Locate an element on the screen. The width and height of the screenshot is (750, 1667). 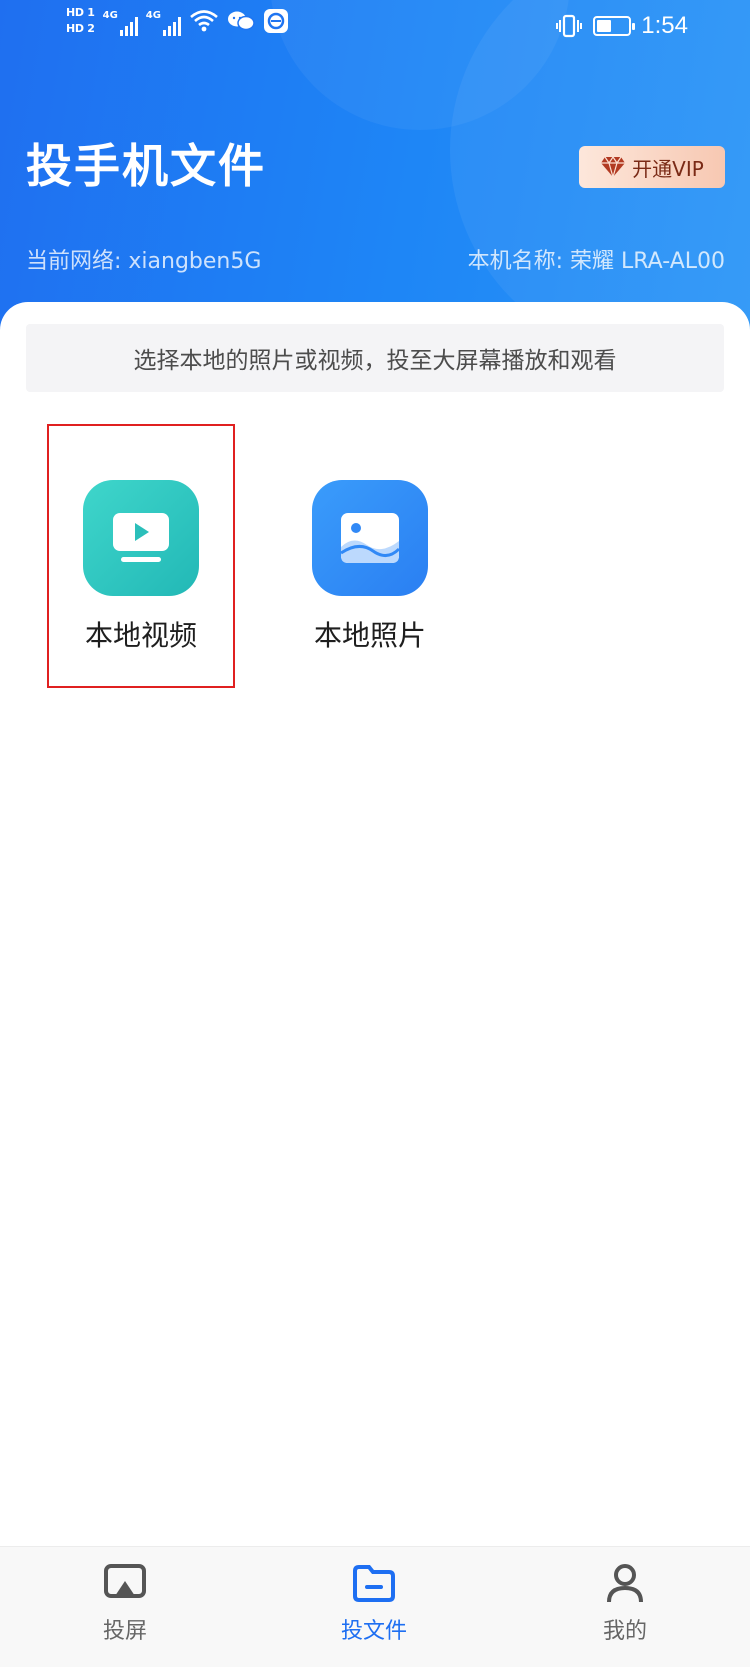
nav-item-screen-cast: 投屏 is located at coordinates (125, 1602).